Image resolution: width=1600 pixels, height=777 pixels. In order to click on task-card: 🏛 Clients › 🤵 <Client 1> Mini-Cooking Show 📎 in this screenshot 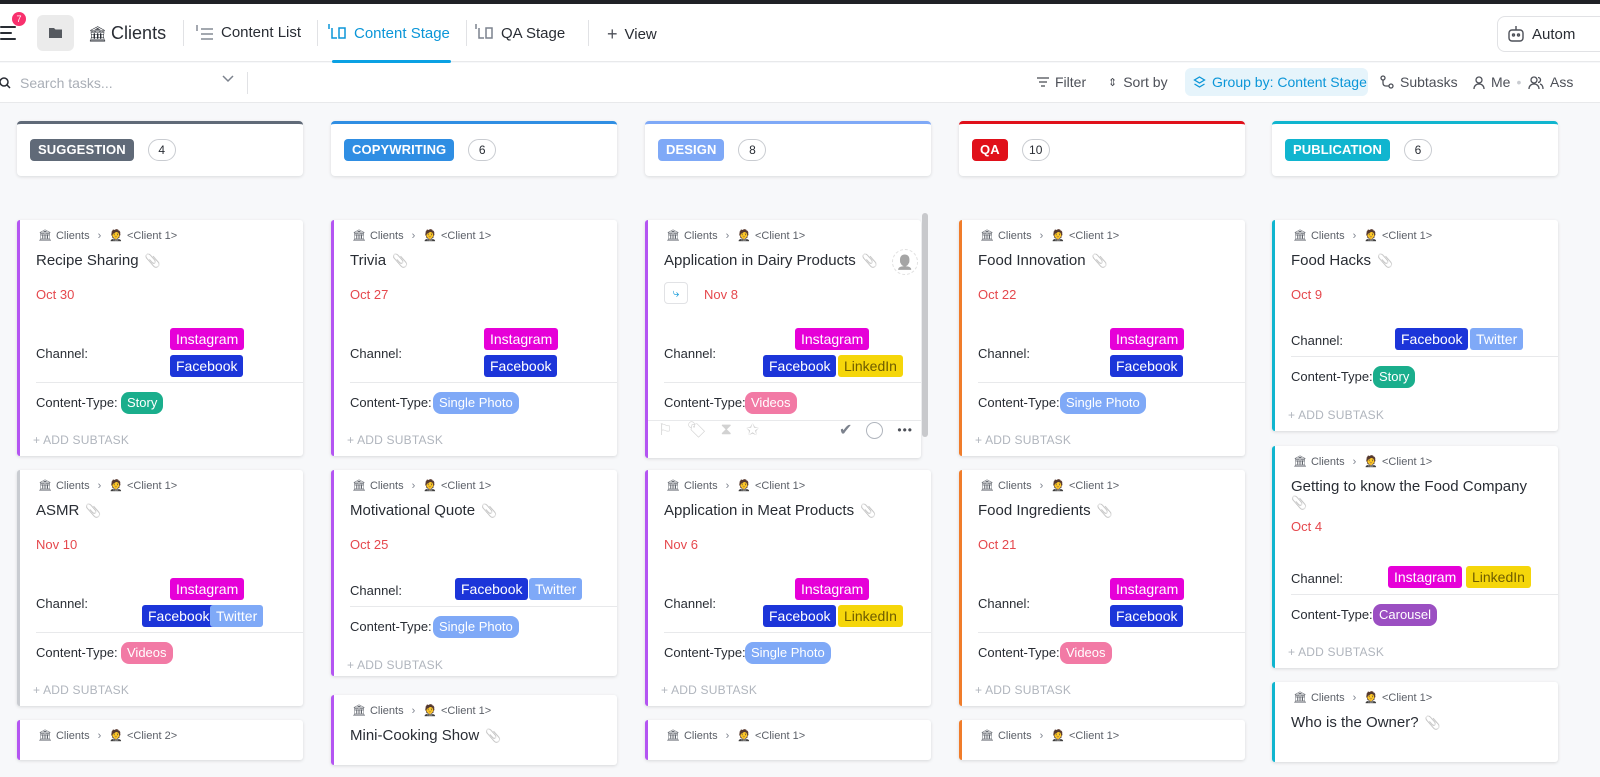, I will do `click(474, 730)`.